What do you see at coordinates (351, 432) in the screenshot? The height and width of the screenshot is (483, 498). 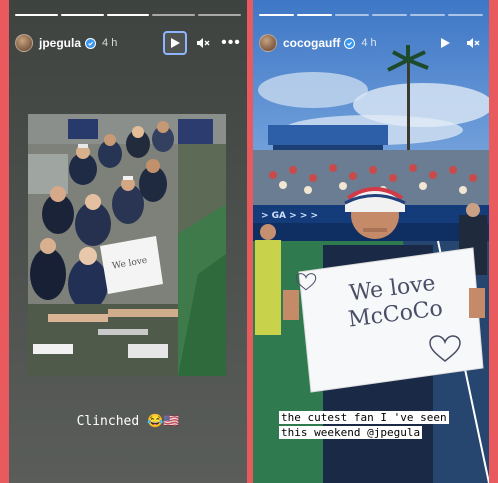 I see `caption-line-2: this weekend @jpegula` at bounding box center [351, 432].